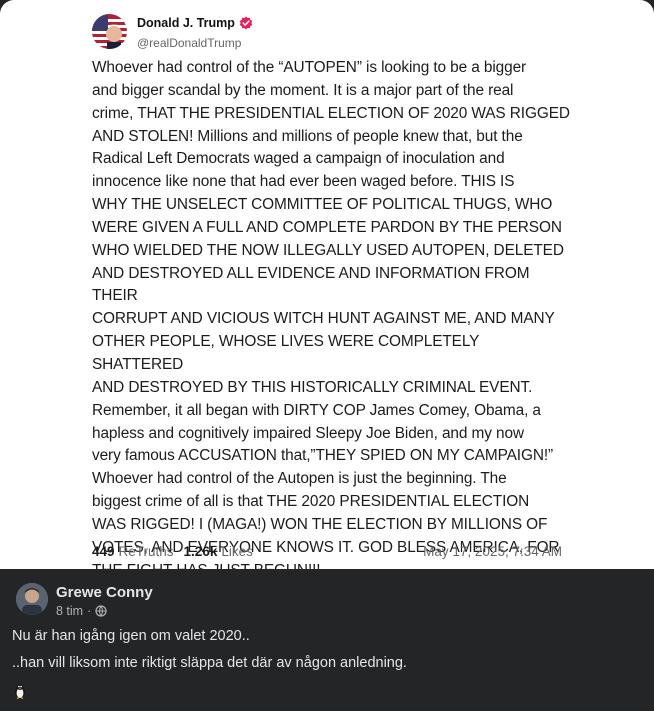 The image size is (654, 711). I want to click on author-avatar, so click(109, 31).